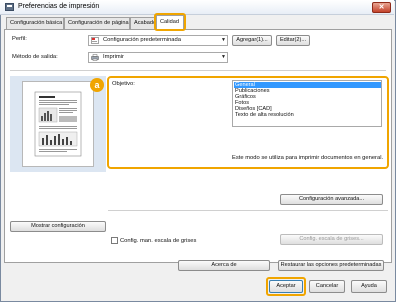 The height and width of the screenshot is (302, 396). What do you see at coordinates (114, 240) in the screenshot?
I see `manual-grayscale-checkbox` at bounding box center [114, 240].